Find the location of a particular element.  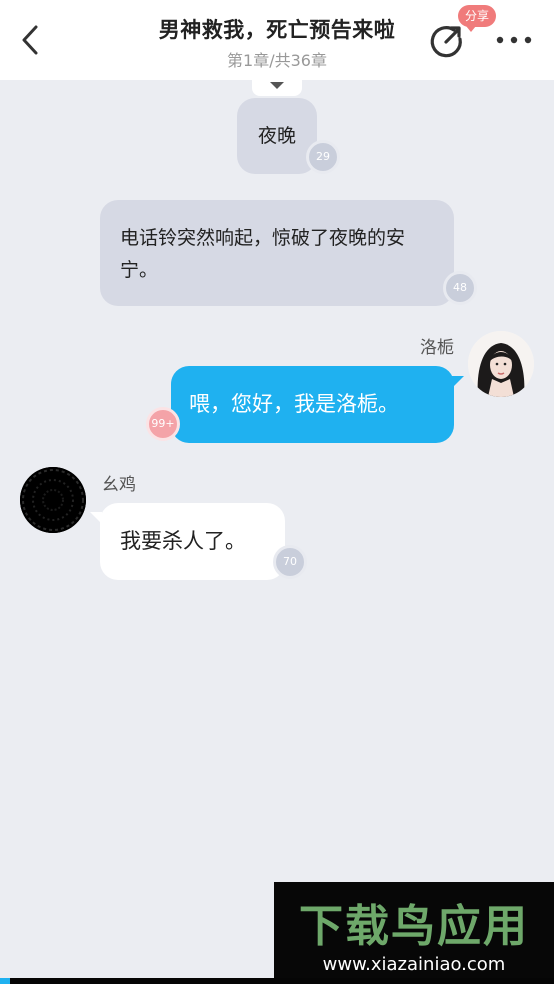

bottom-progress-fill is located at coordinates (5, 981).